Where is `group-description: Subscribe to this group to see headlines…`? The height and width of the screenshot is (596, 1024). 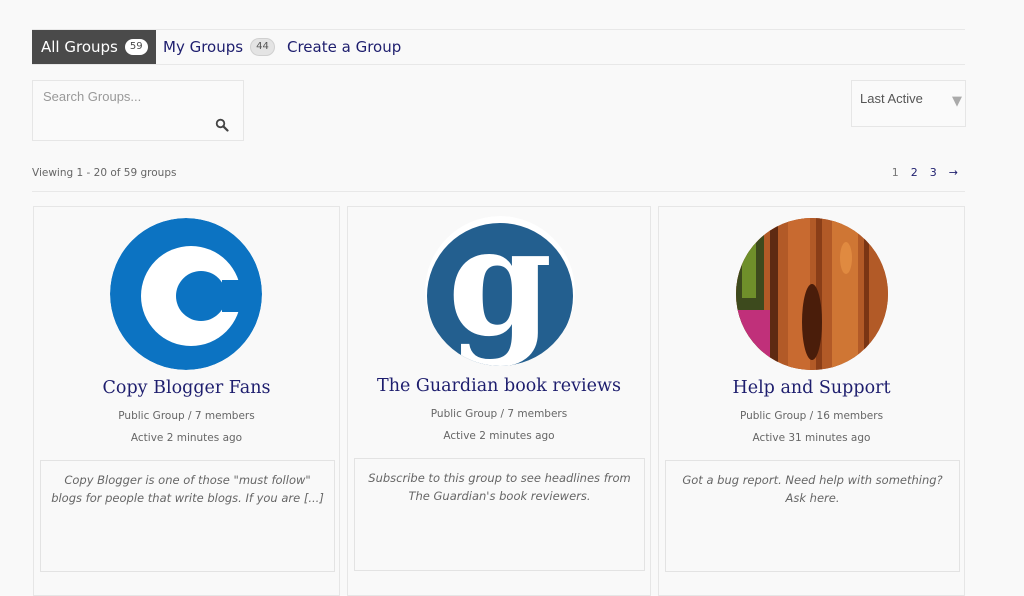
group-description: Subscribe to this group to see headlines… is located at coordinates (499, 487).